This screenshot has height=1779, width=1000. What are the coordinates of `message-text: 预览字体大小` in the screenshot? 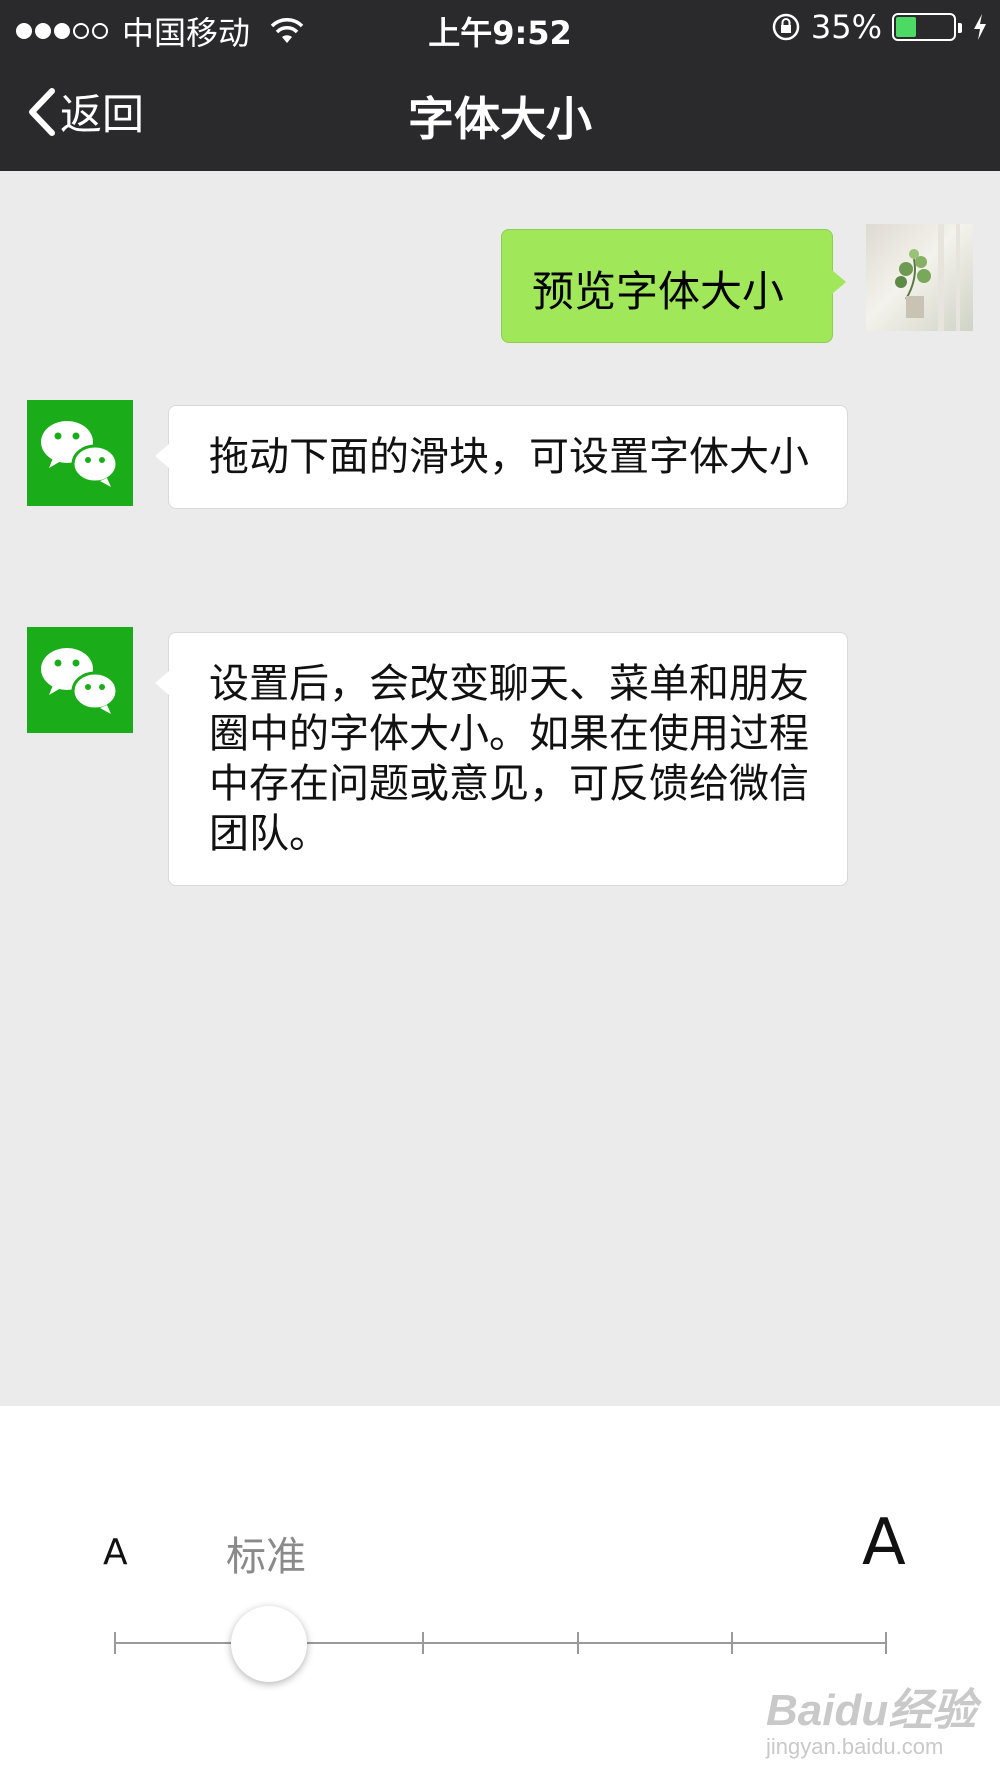 It's located at (658, 291).